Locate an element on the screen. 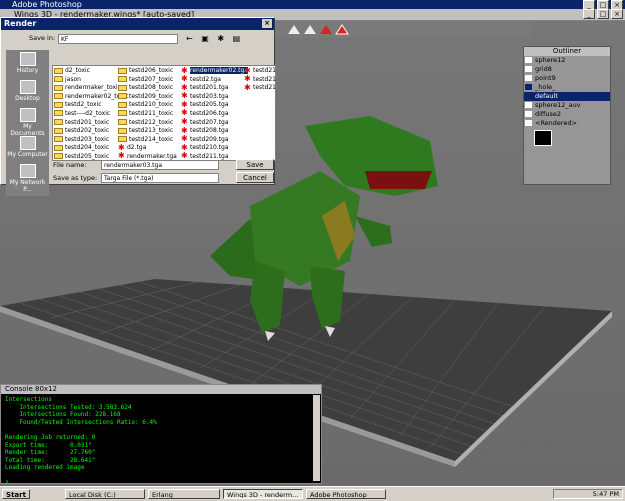 The width and height of the screenshot is (625, 501). save-as-label: Save as type: is located at coordinates (75, 178).